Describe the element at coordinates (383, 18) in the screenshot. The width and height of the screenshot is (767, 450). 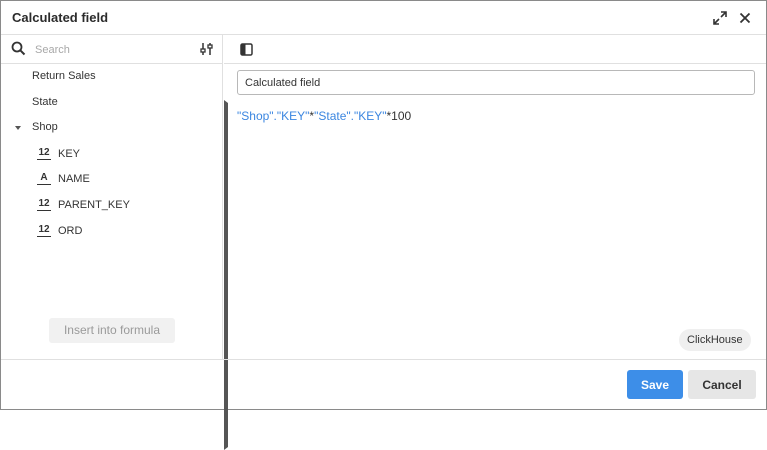
I see `dialog-titlebar: Calculated field` at that location.